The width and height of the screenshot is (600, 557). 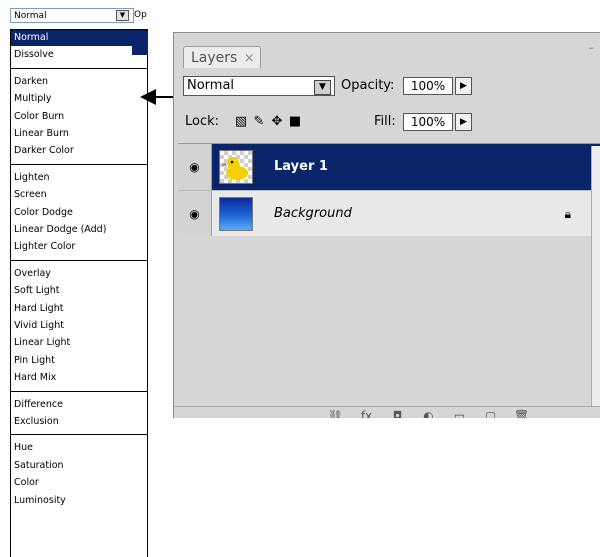 I want to click on menu-item-hard-light: Hard Light, so click(x=79, y=309).